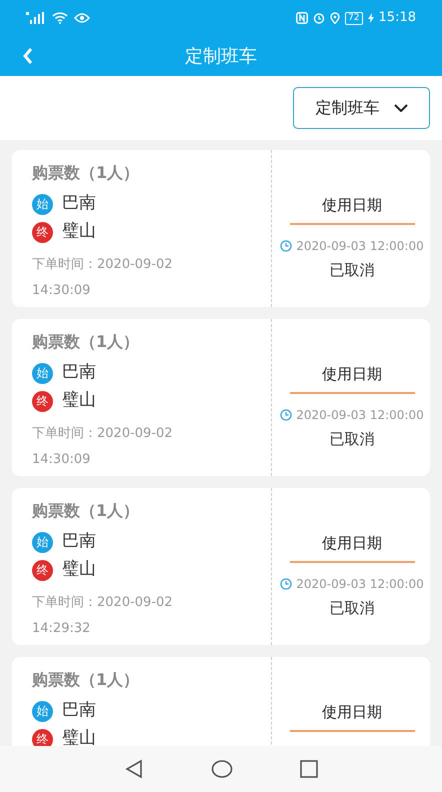  What do you see at coordinates (36, 18) in the screenshot?
I see `signal-icon` at bounding box center [36, 18].